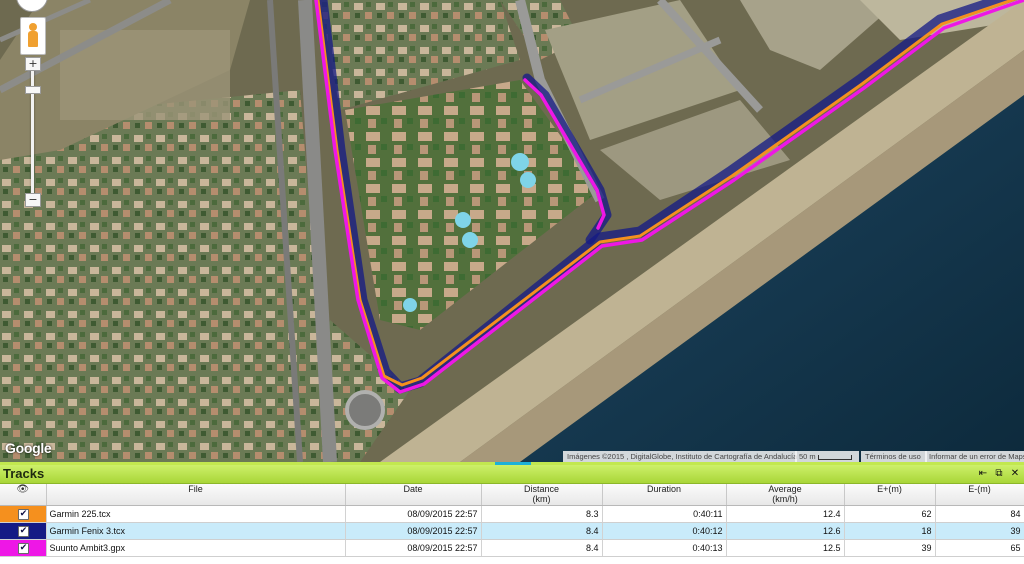  I want to click on detach-panel-icon: ⧉, so click(999, 473).